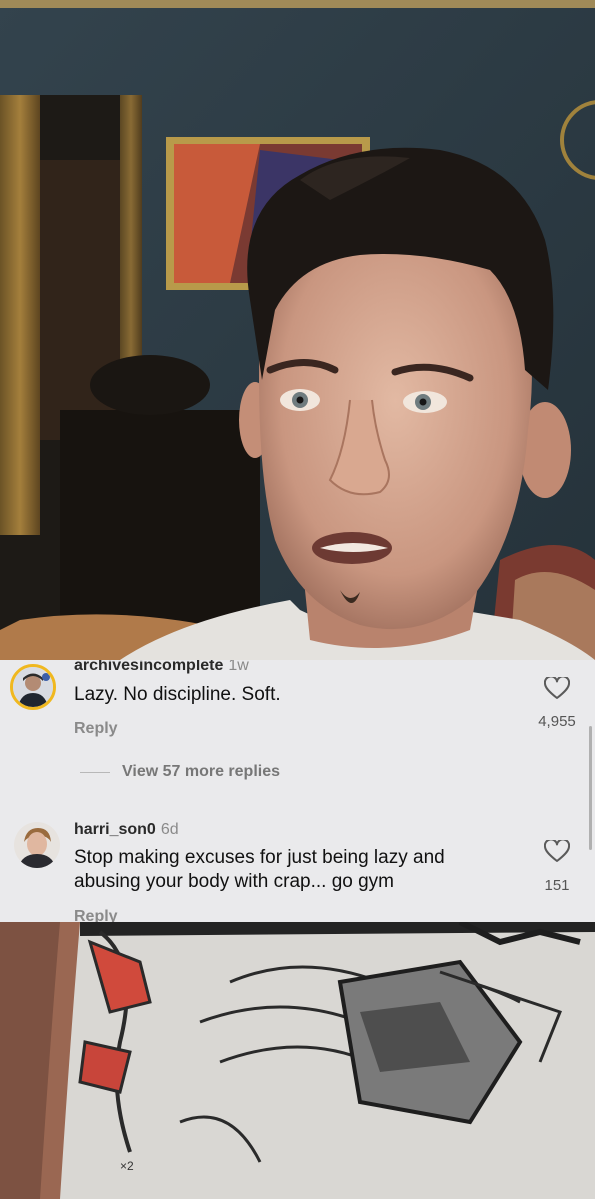 This screenshot has height=1199, width=595. Describe the element at coordinates (590, 788) in the screenshot. I see `scrollbar` at that location.